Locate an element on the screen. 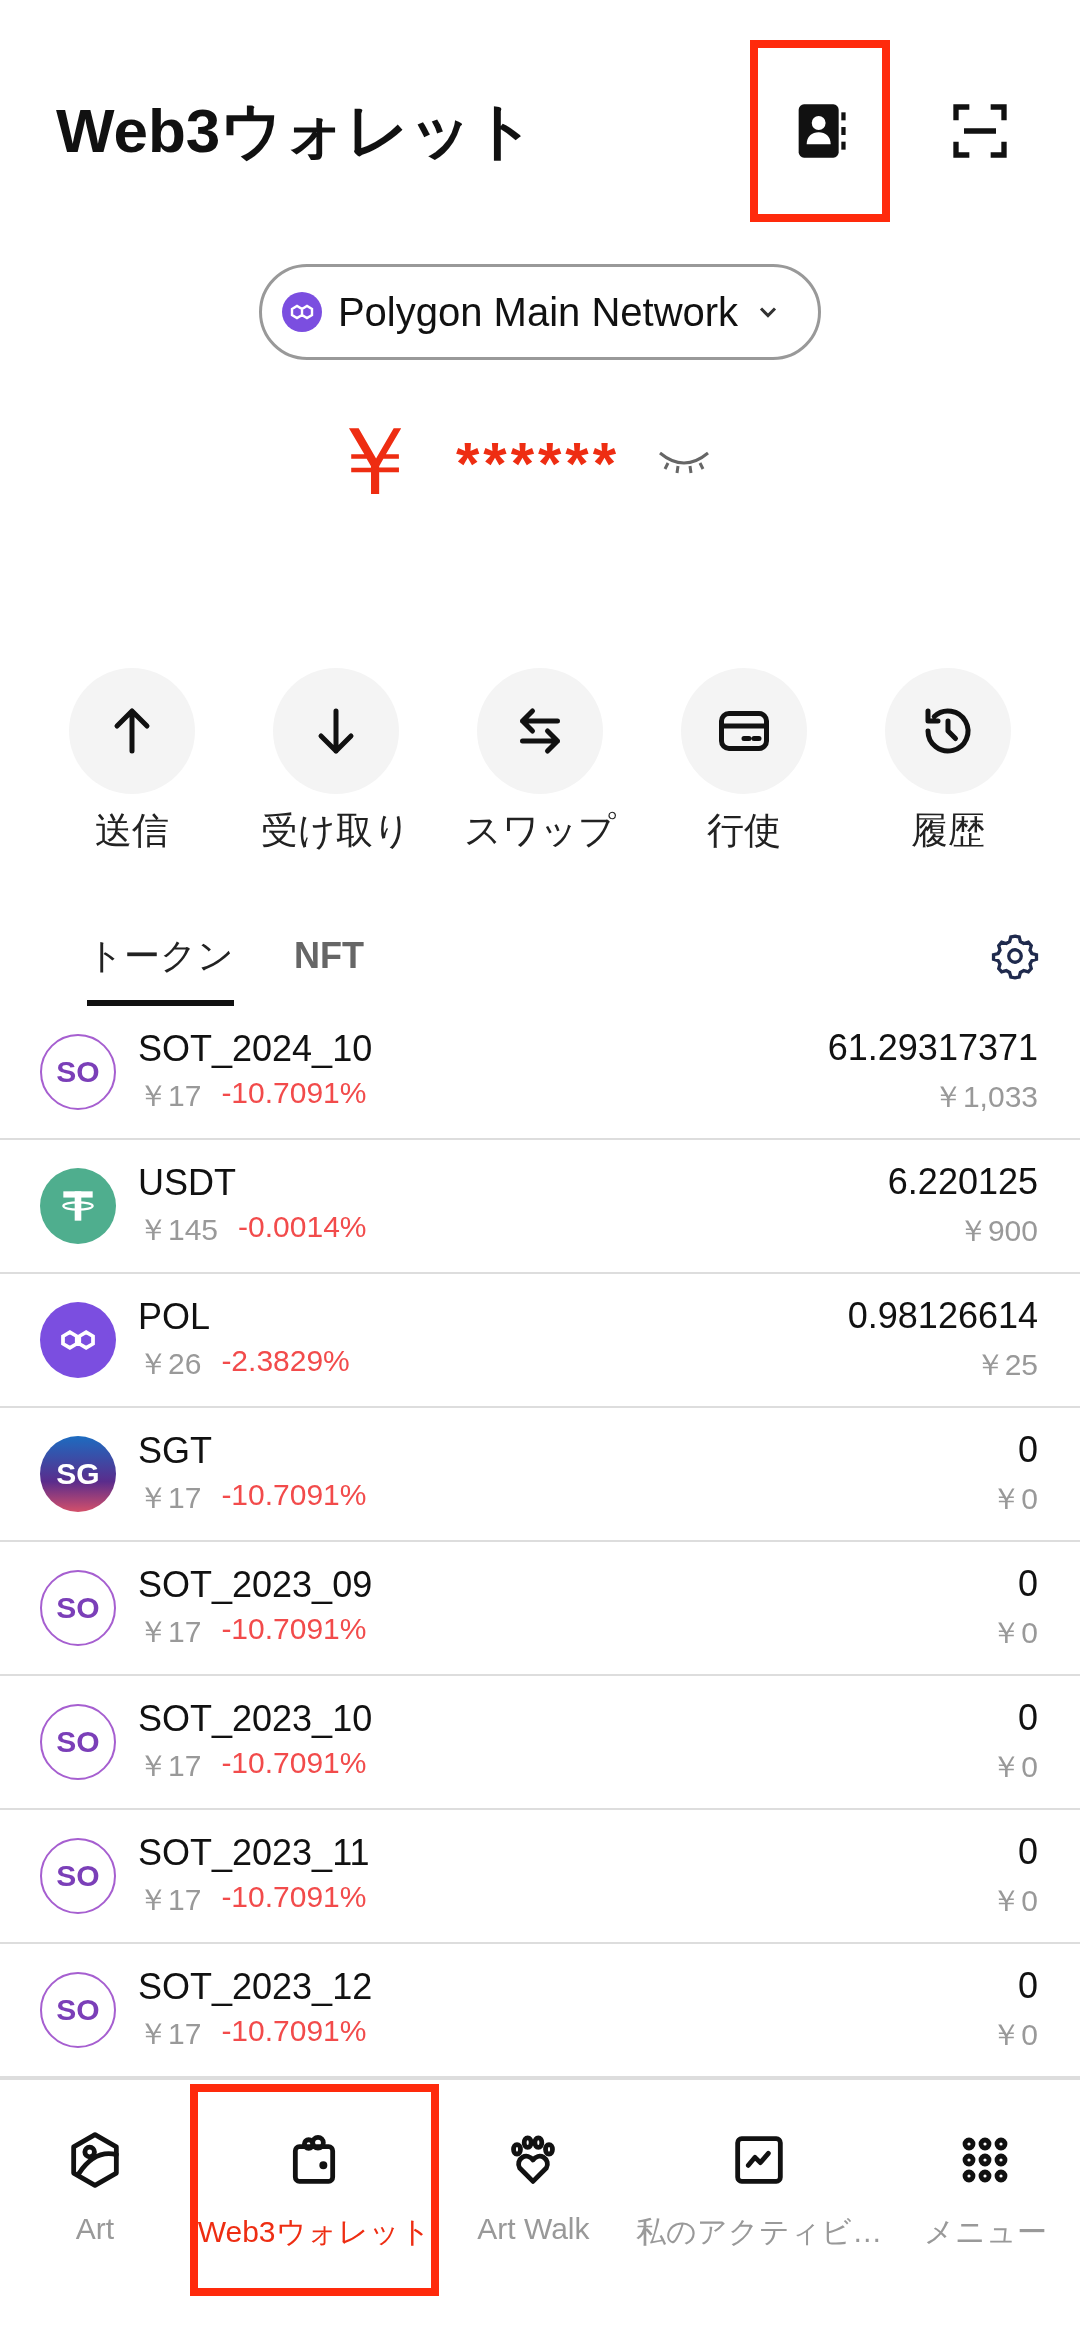 This screenshot has width=1080, height=2340. token-row: SO SOT_2023_10 ￥17 -10.7091% 0 ￥0 is located at coordinates (540, 1743).